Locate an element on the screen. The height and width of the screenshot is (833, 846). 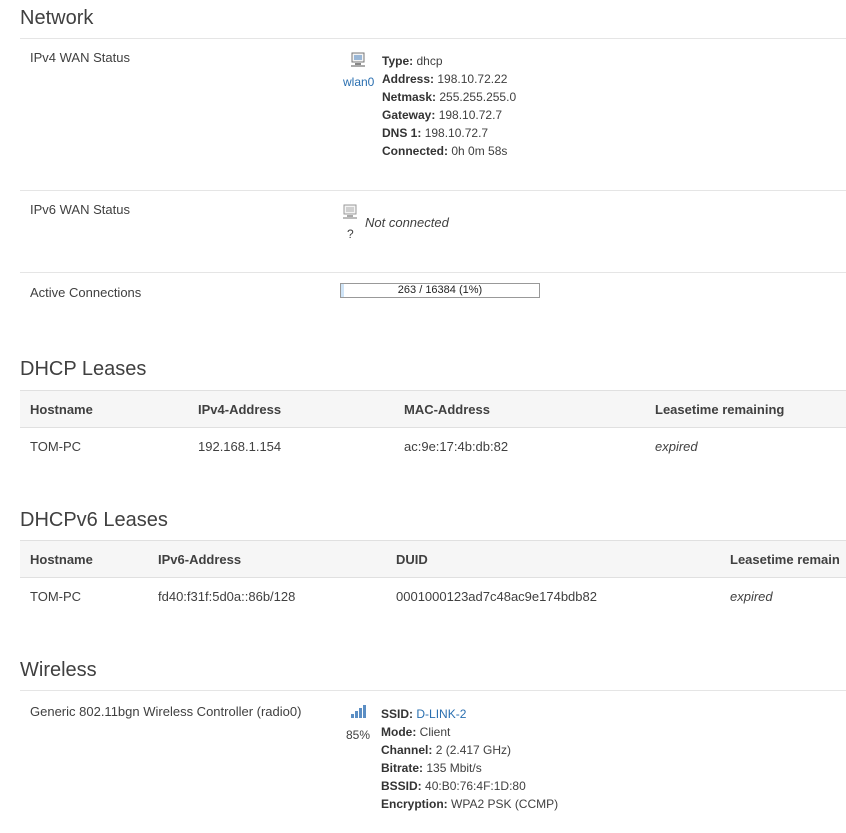
bssid-label: BSSID: is located at coordinates (401, 786).